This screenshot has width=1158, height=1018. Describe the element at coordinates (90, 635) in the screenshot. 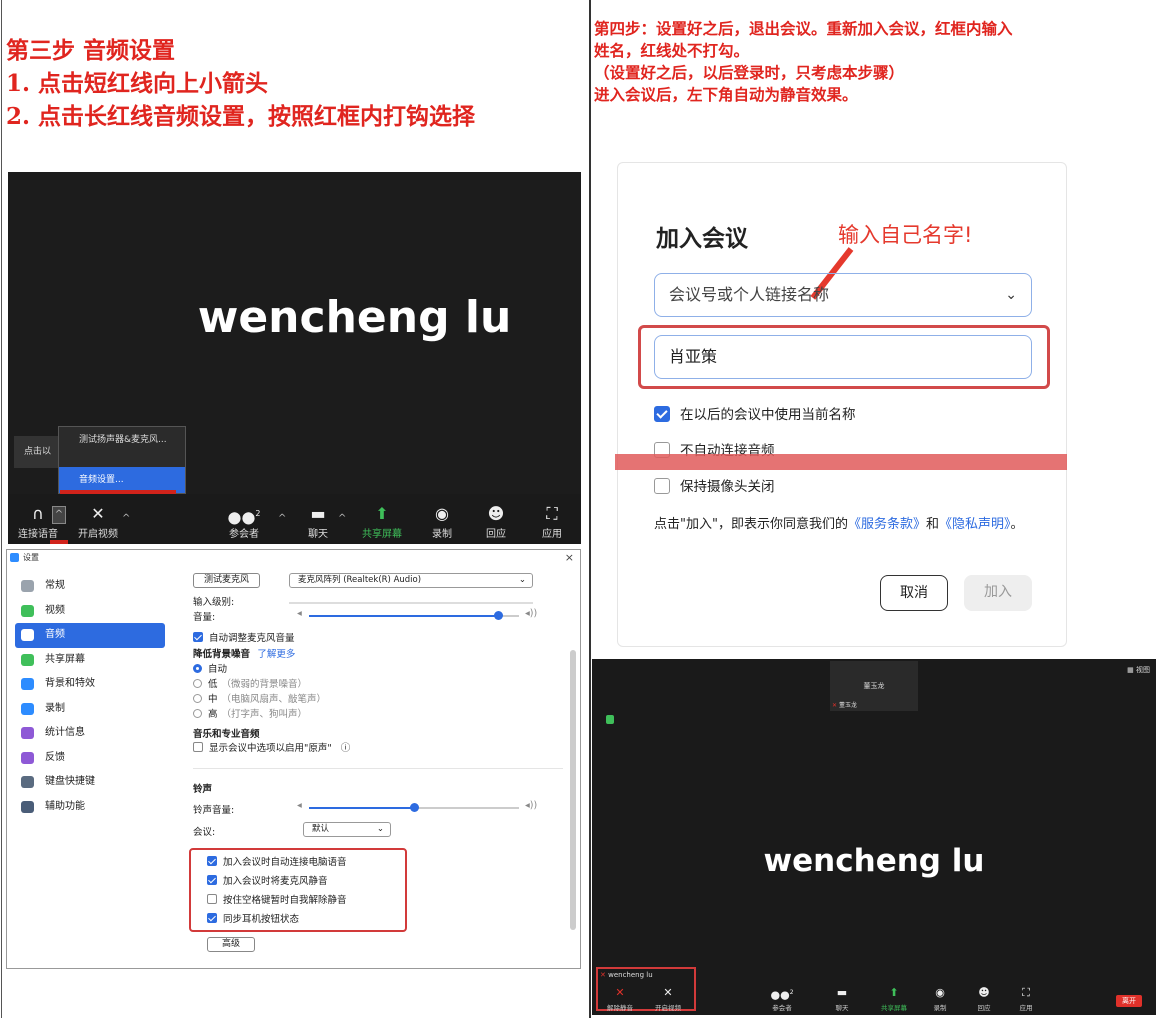

I see `sidebar-item: 音频` at that location.